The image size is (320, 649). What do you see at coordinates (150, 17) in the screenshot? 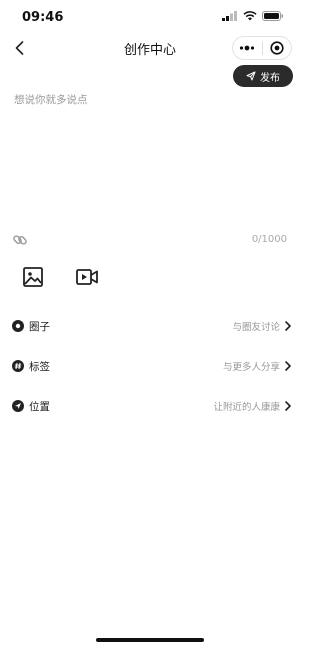
I see `status-bar: 09:46` at bounding box center [150, 17].